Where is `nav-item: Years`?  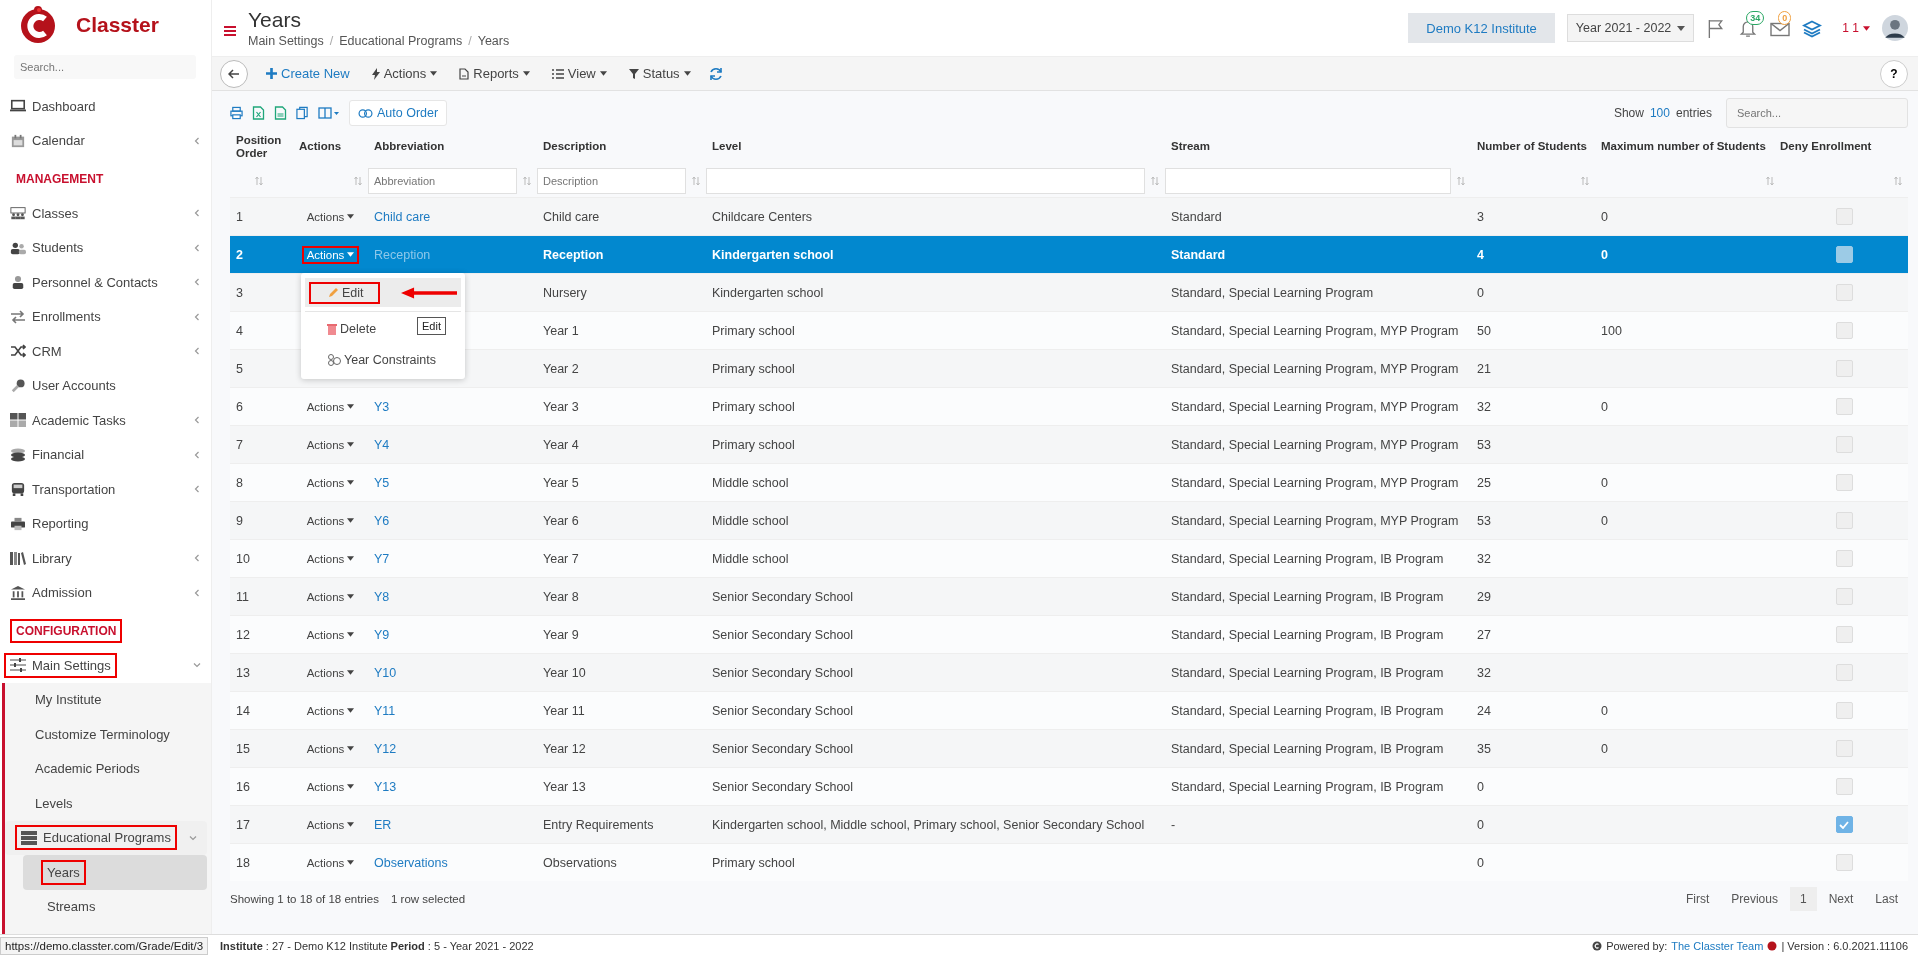
nav-item: Years is located at coordinates (115, 872).